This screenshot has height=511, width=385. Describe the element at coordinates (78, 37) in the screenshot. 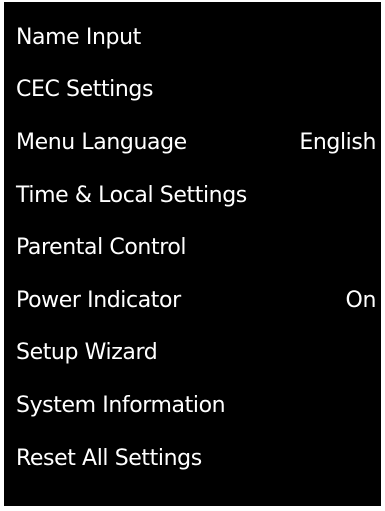

I see `menu-item-label: Name Input` at that location.